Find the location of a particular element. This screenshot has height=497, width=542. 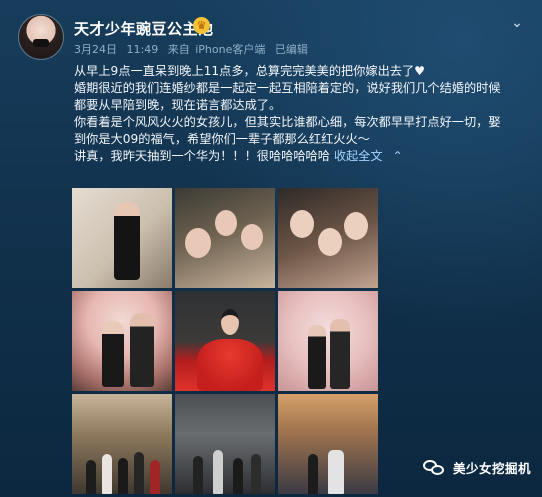

post-time: 11:49 is located at coordinates (142, 49).